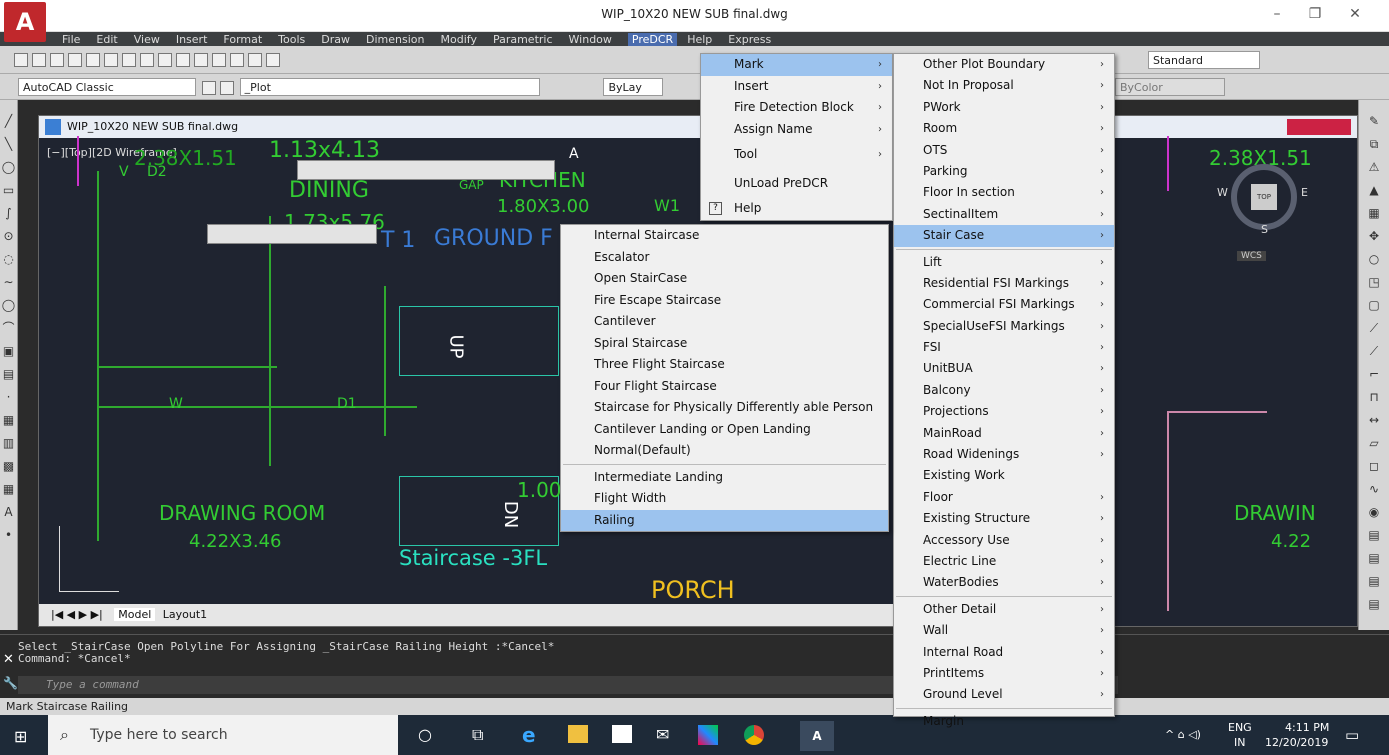  What do you see at coordinates (724, 499) in the screenshot?
I see `stair-item-flight-width: Flight Width` at bounding box center [724, 499].